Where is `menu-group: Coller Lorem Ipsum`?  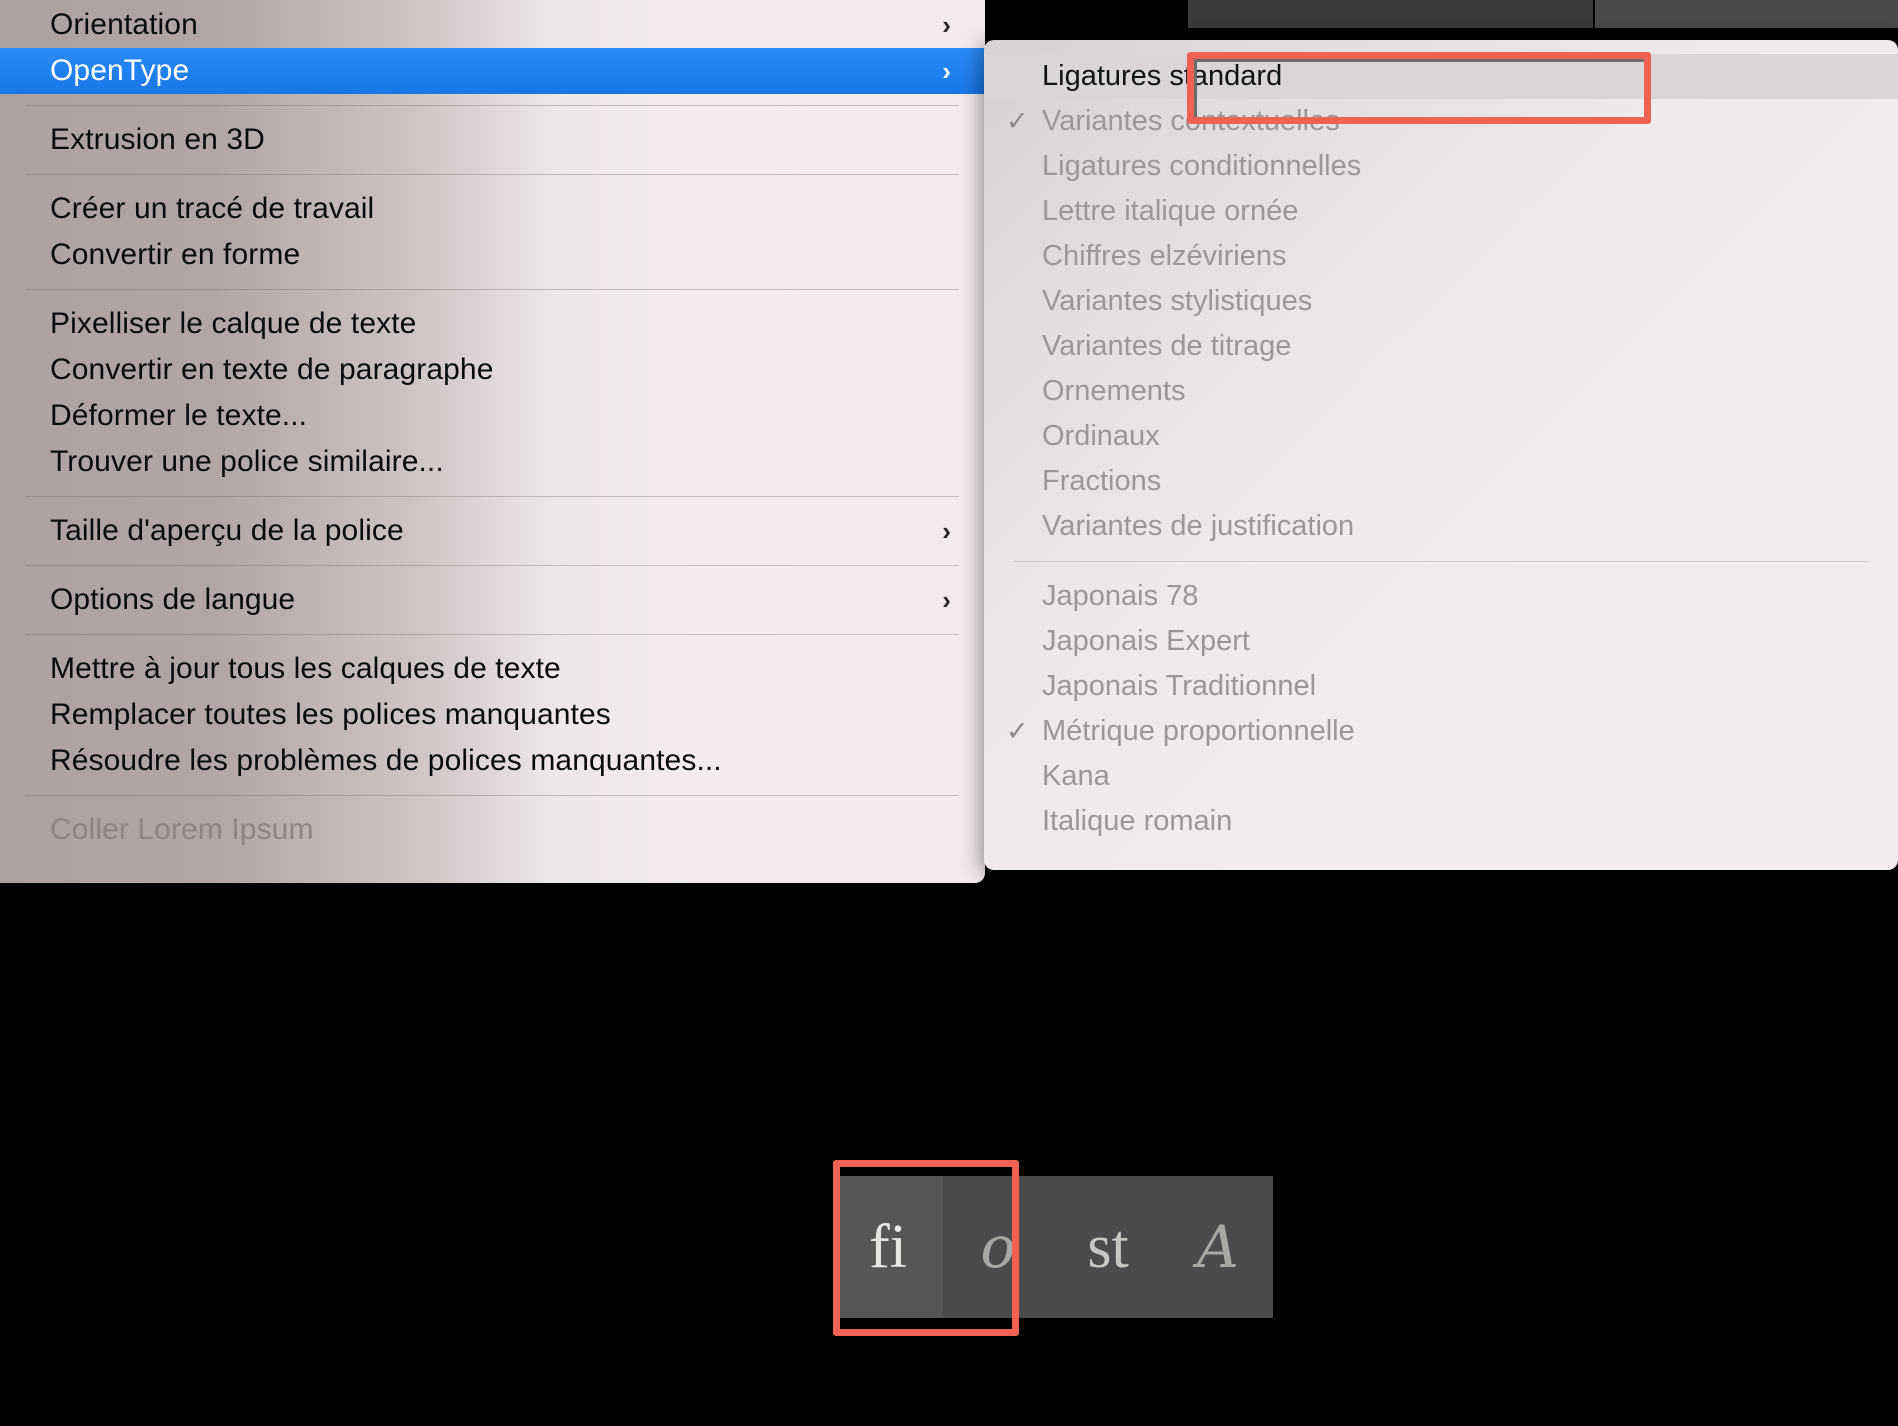 menu-group: Coller Lorem Ipsum is located at coordinates (492, 830).